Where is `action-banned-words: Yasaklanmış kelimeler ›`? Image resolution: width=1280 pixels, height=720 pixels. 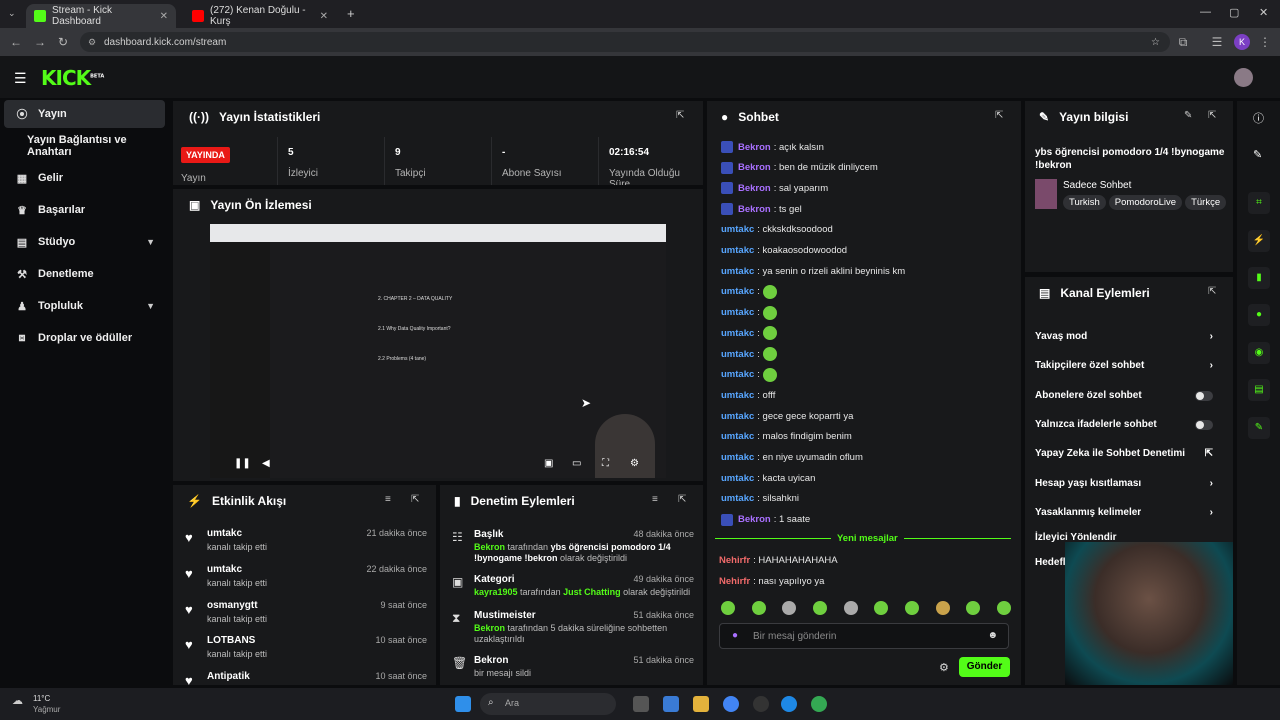
action-banned-words: Yasaklanmış kelimeler › is located at coordinates (1124, 512).